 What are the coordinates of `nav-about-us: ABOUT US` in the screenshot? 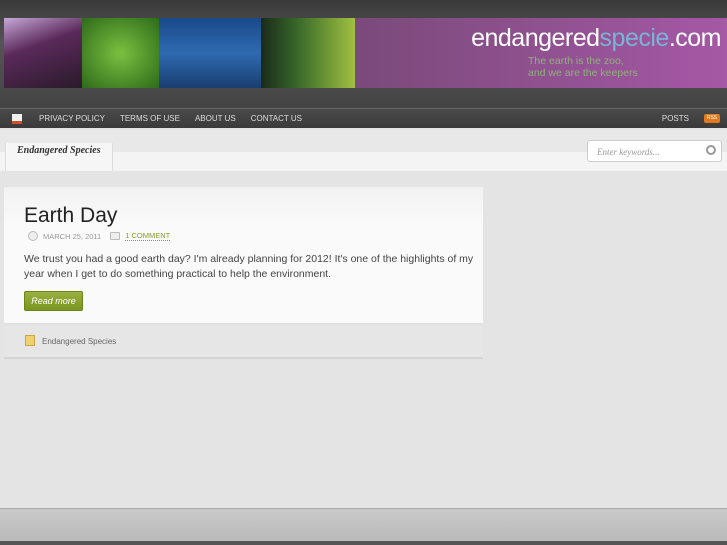 It's located at (215, 118).